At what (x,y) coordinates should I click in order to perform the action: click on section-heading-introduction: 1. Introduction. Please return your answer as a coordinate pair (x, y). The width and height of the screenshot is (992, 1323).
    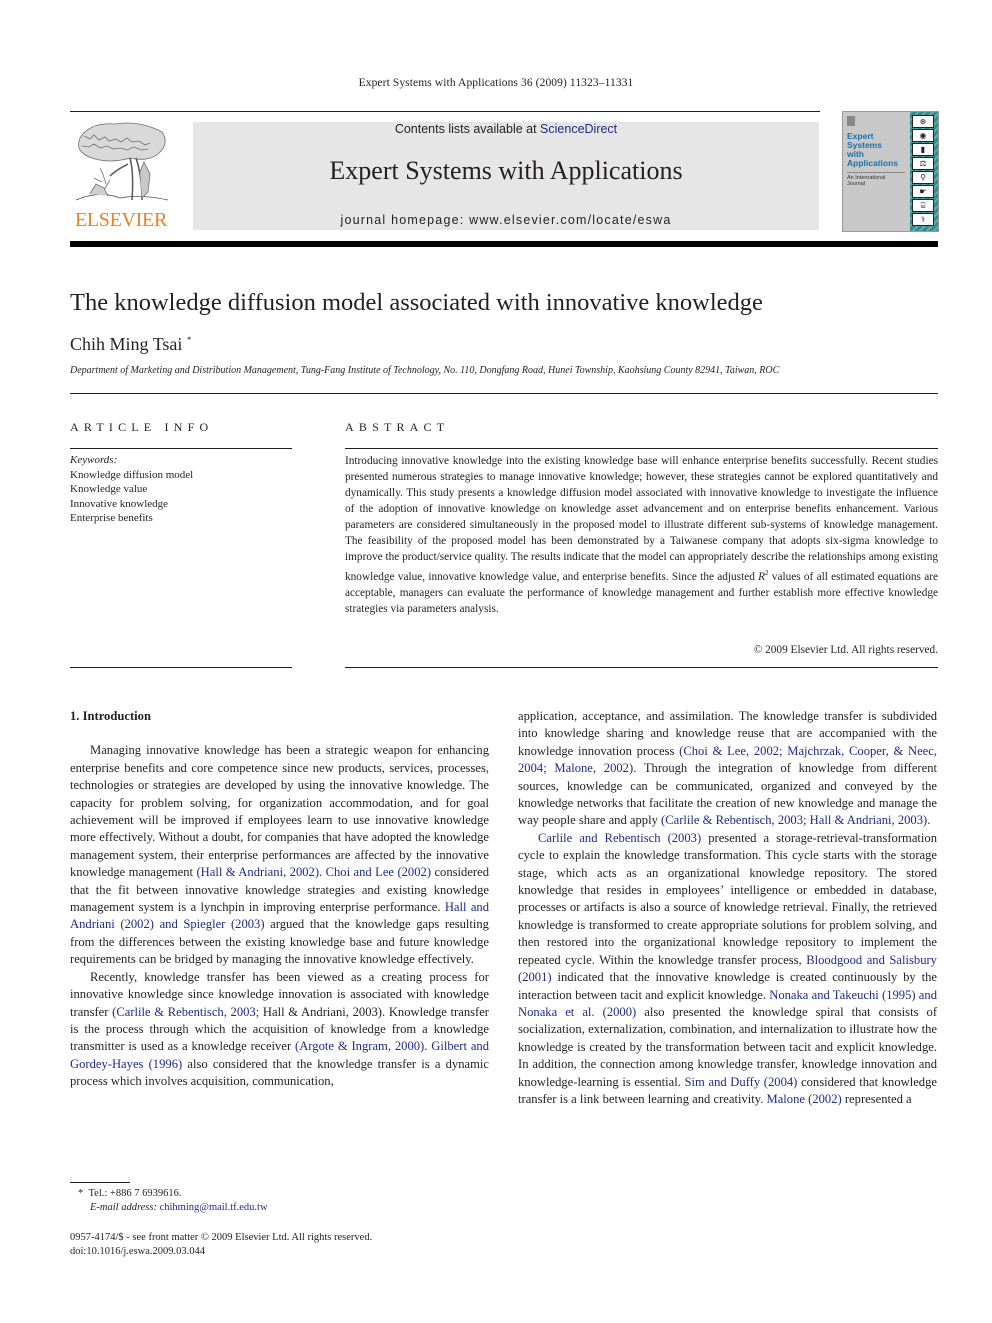
    Looking at the image, I should click on (110, 716).